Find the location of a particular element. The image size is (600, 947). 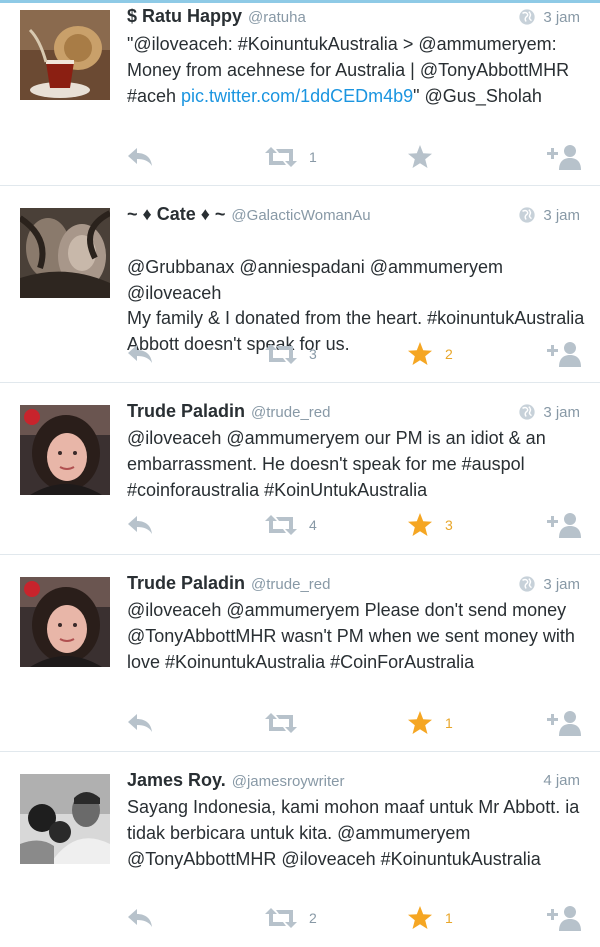

retweet-count: 1 is located at coordinates (313, 157).